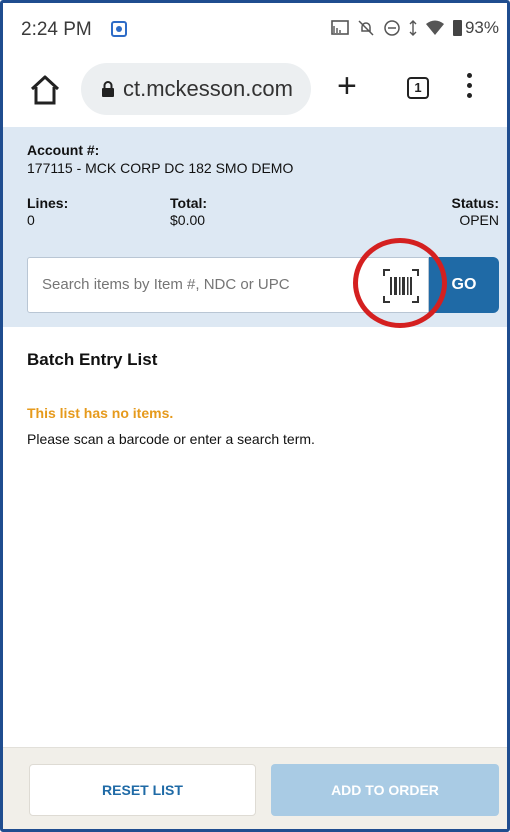 This screenshot has height=832, width=510. I want to click on new-tab-button: +, so click(347, 86).